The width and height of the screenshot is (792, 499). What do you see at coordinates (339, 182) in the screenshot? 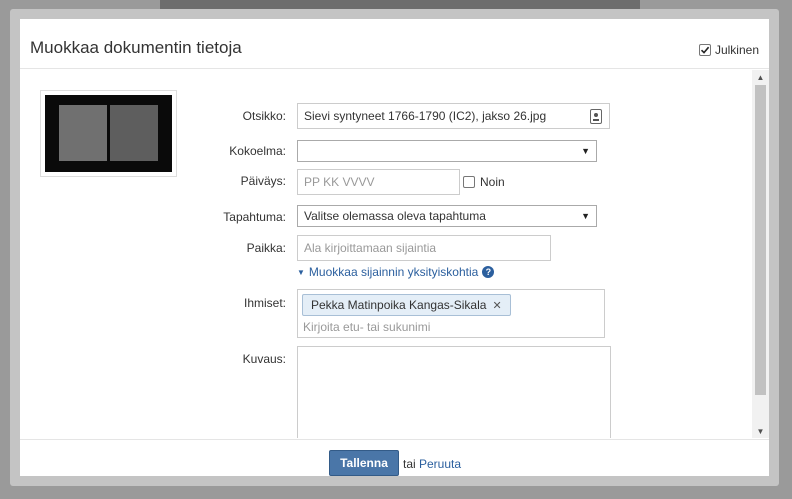
I see `date-placeholder: PP KK VVVV` at bounding box center [339, 182].